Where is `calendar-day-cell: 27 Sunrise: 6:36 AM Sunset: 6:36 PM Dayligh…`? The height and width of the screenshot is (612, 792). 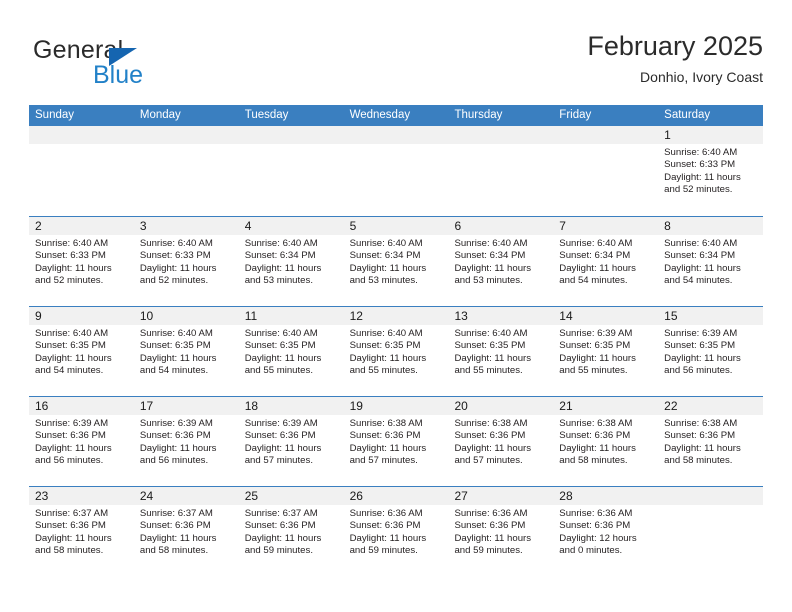 calendar-day-cell: 27 Sunrise: 6:36 AM Sunset: 6:36 PM Dayligh… is located at coordinates (501, 531).